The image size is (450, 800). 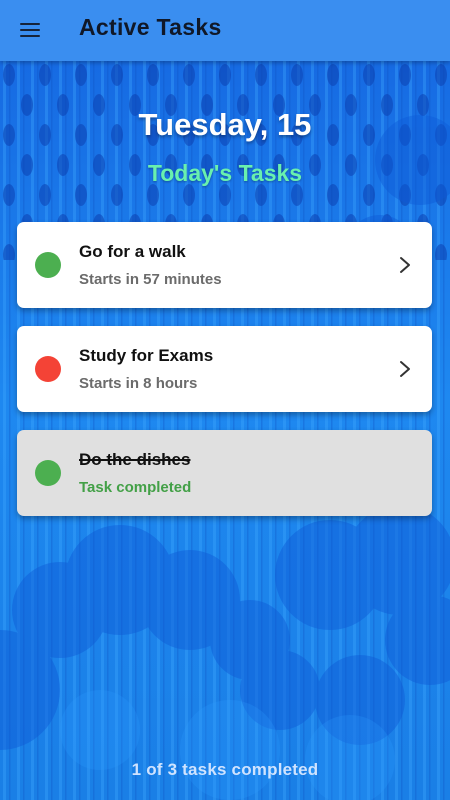 I want to click on date-heading: Tuesday, 15, so click(x=225, y=124).